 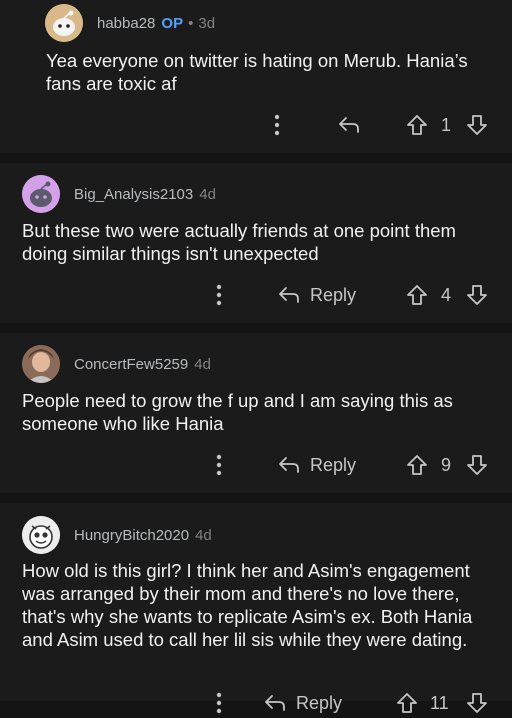 What do you see at coordinates (207, 23) in the screenshot?
I see `comment-age: 3d` at bounding box center [207, 23].